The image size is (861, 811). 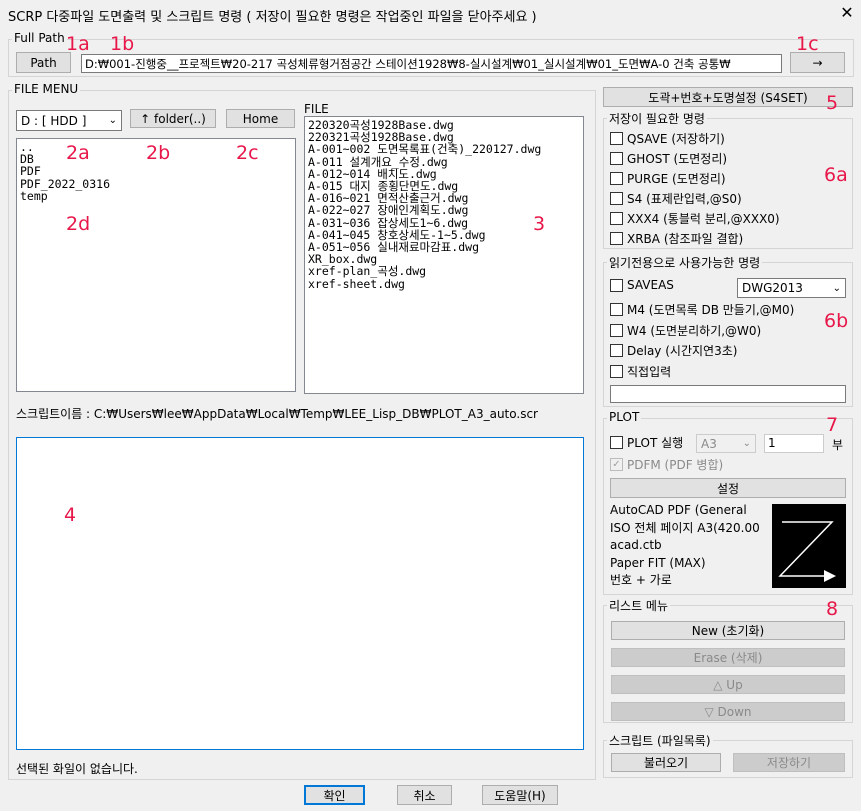 I want to click on home-button: Home, so click(x=260, y=118).